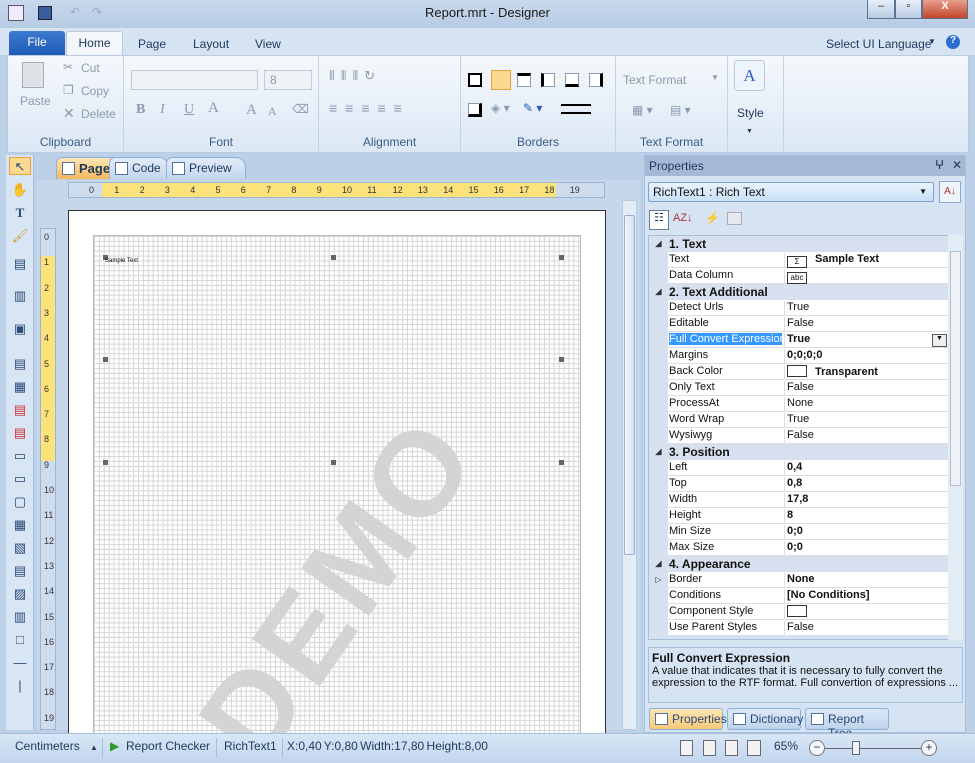  I want to click on sort-az-icon: A↓, so click(950, 192).